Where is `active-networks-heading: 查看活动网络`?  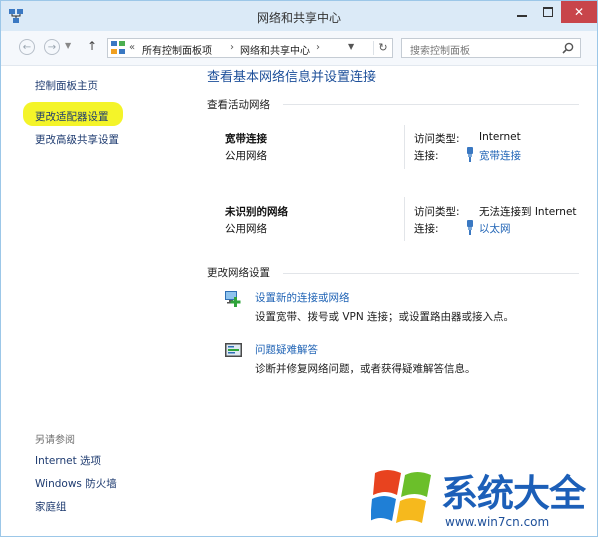
active-networks-heading: 查看活动网络 is located at coordinates (238, 105).